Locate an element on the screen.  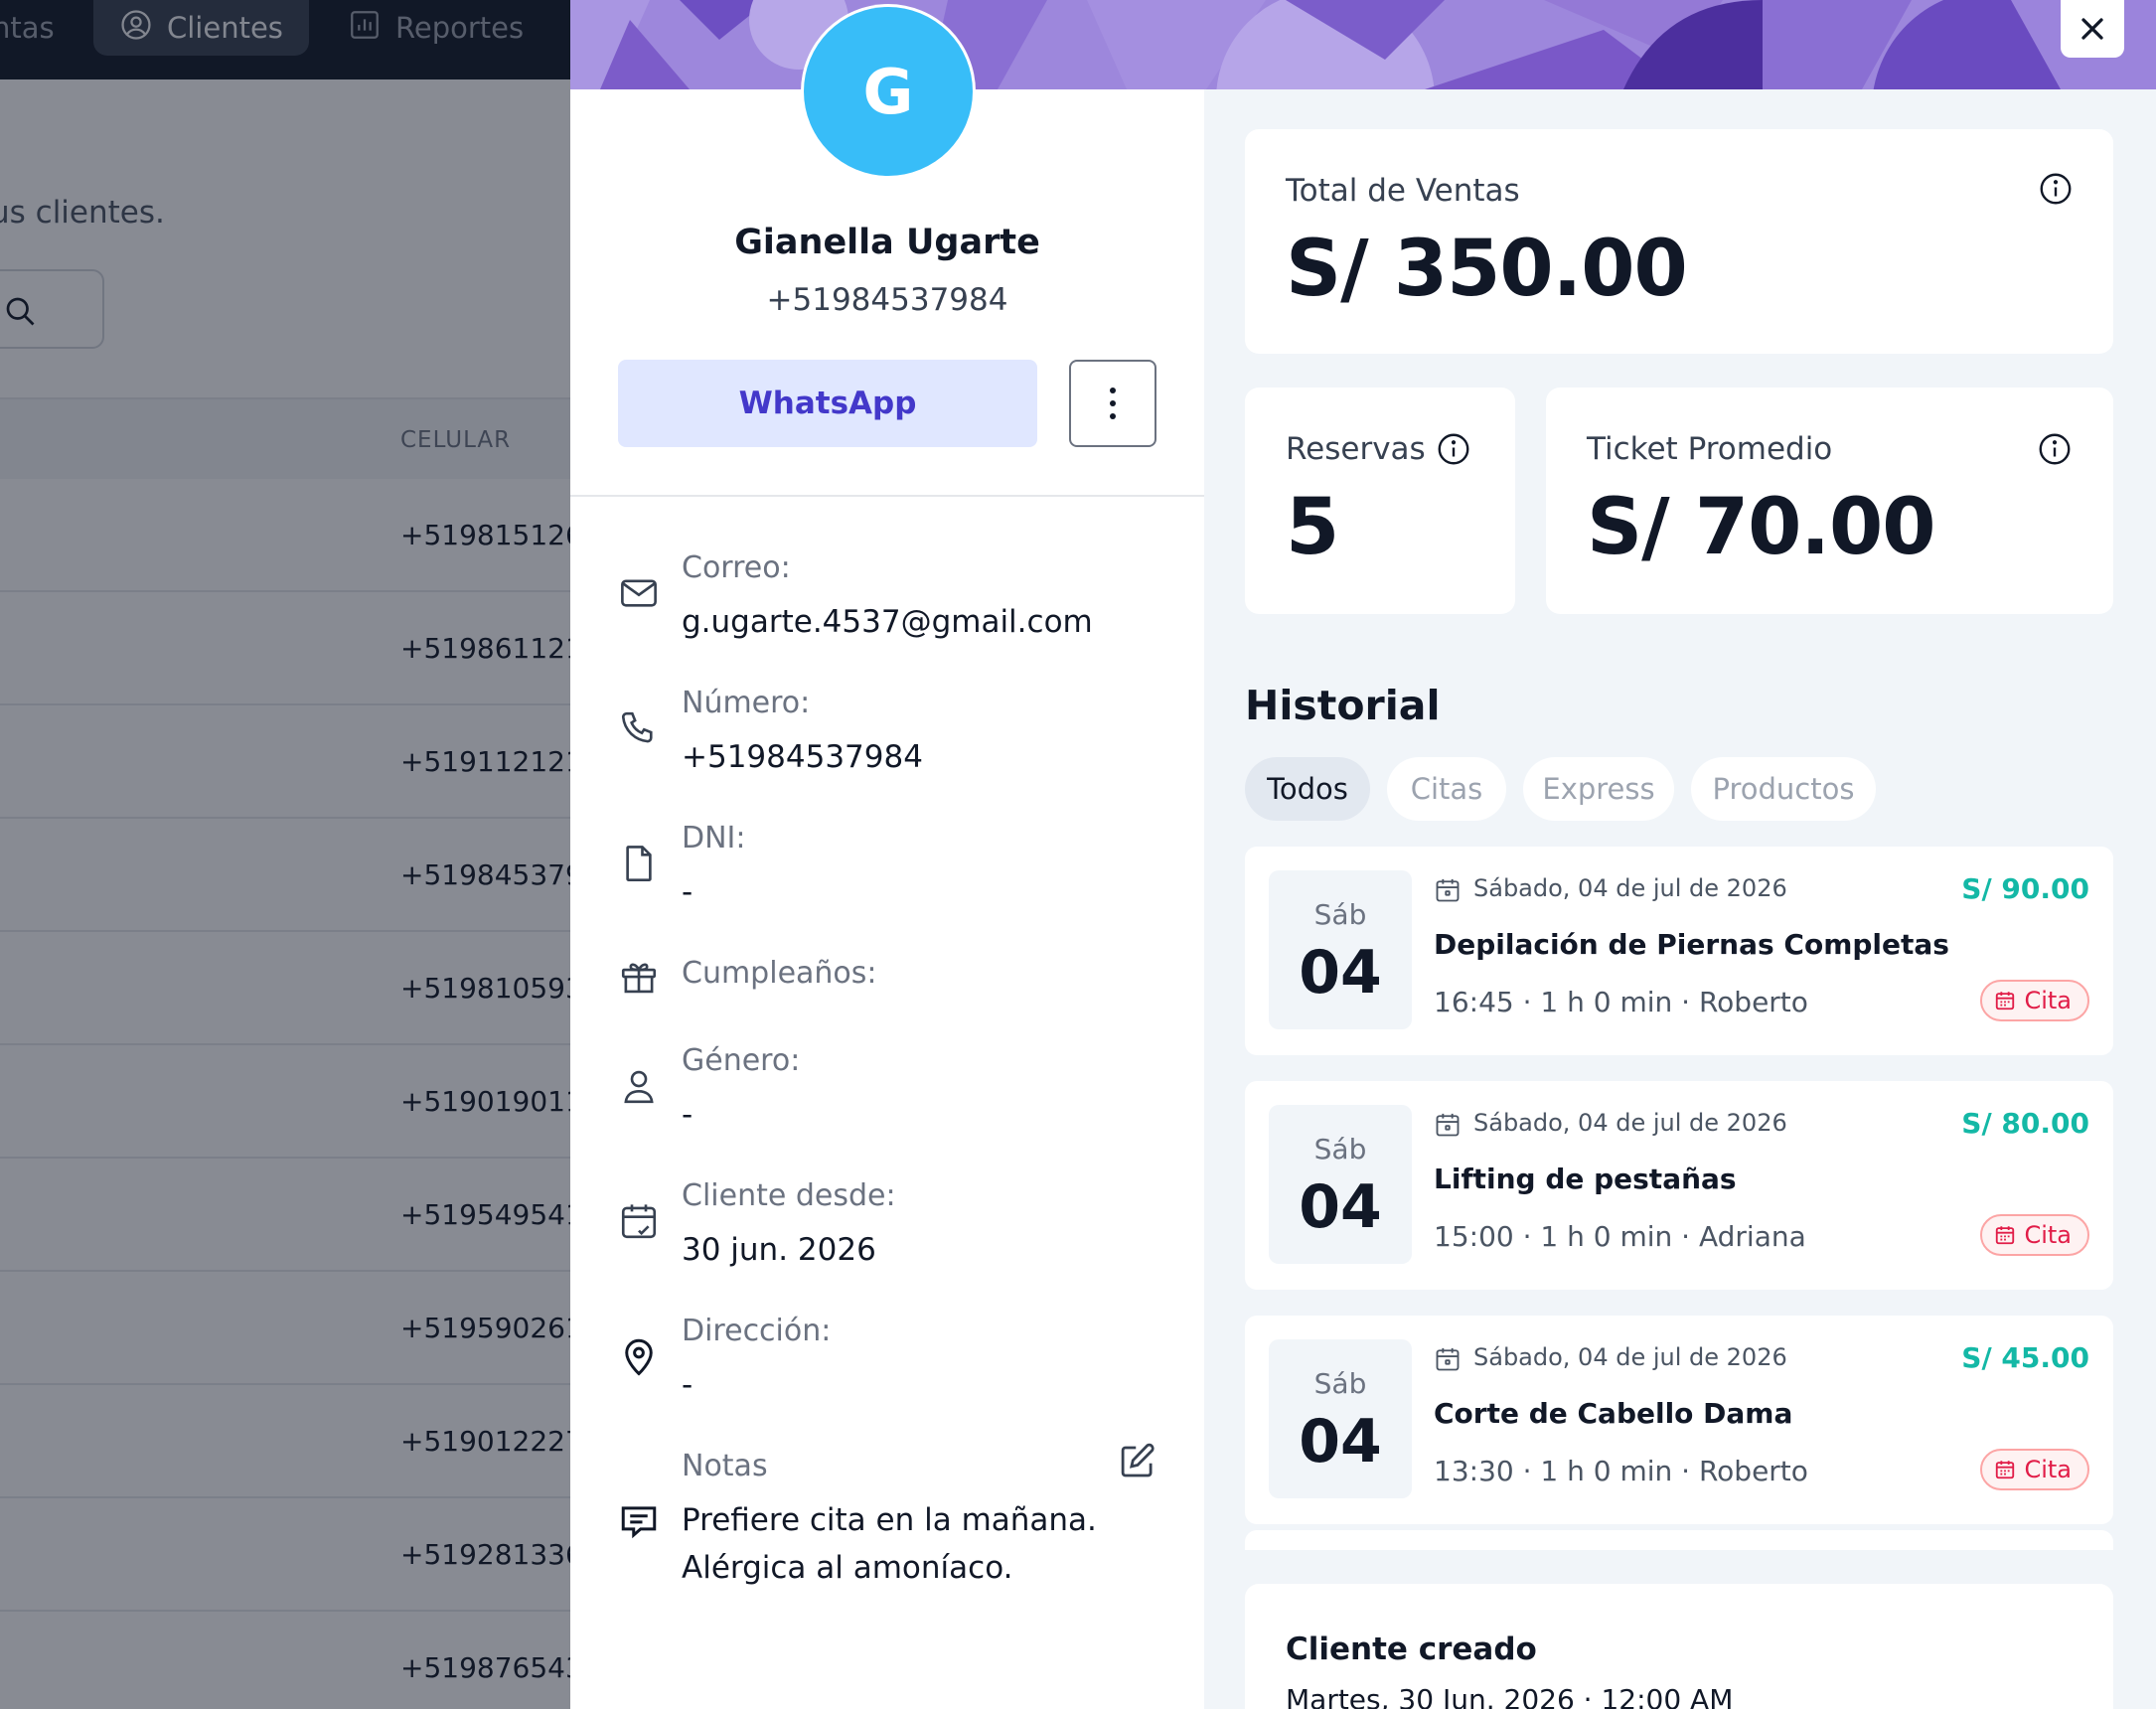
history-item-partial is located at coordinates (1679, 1540).